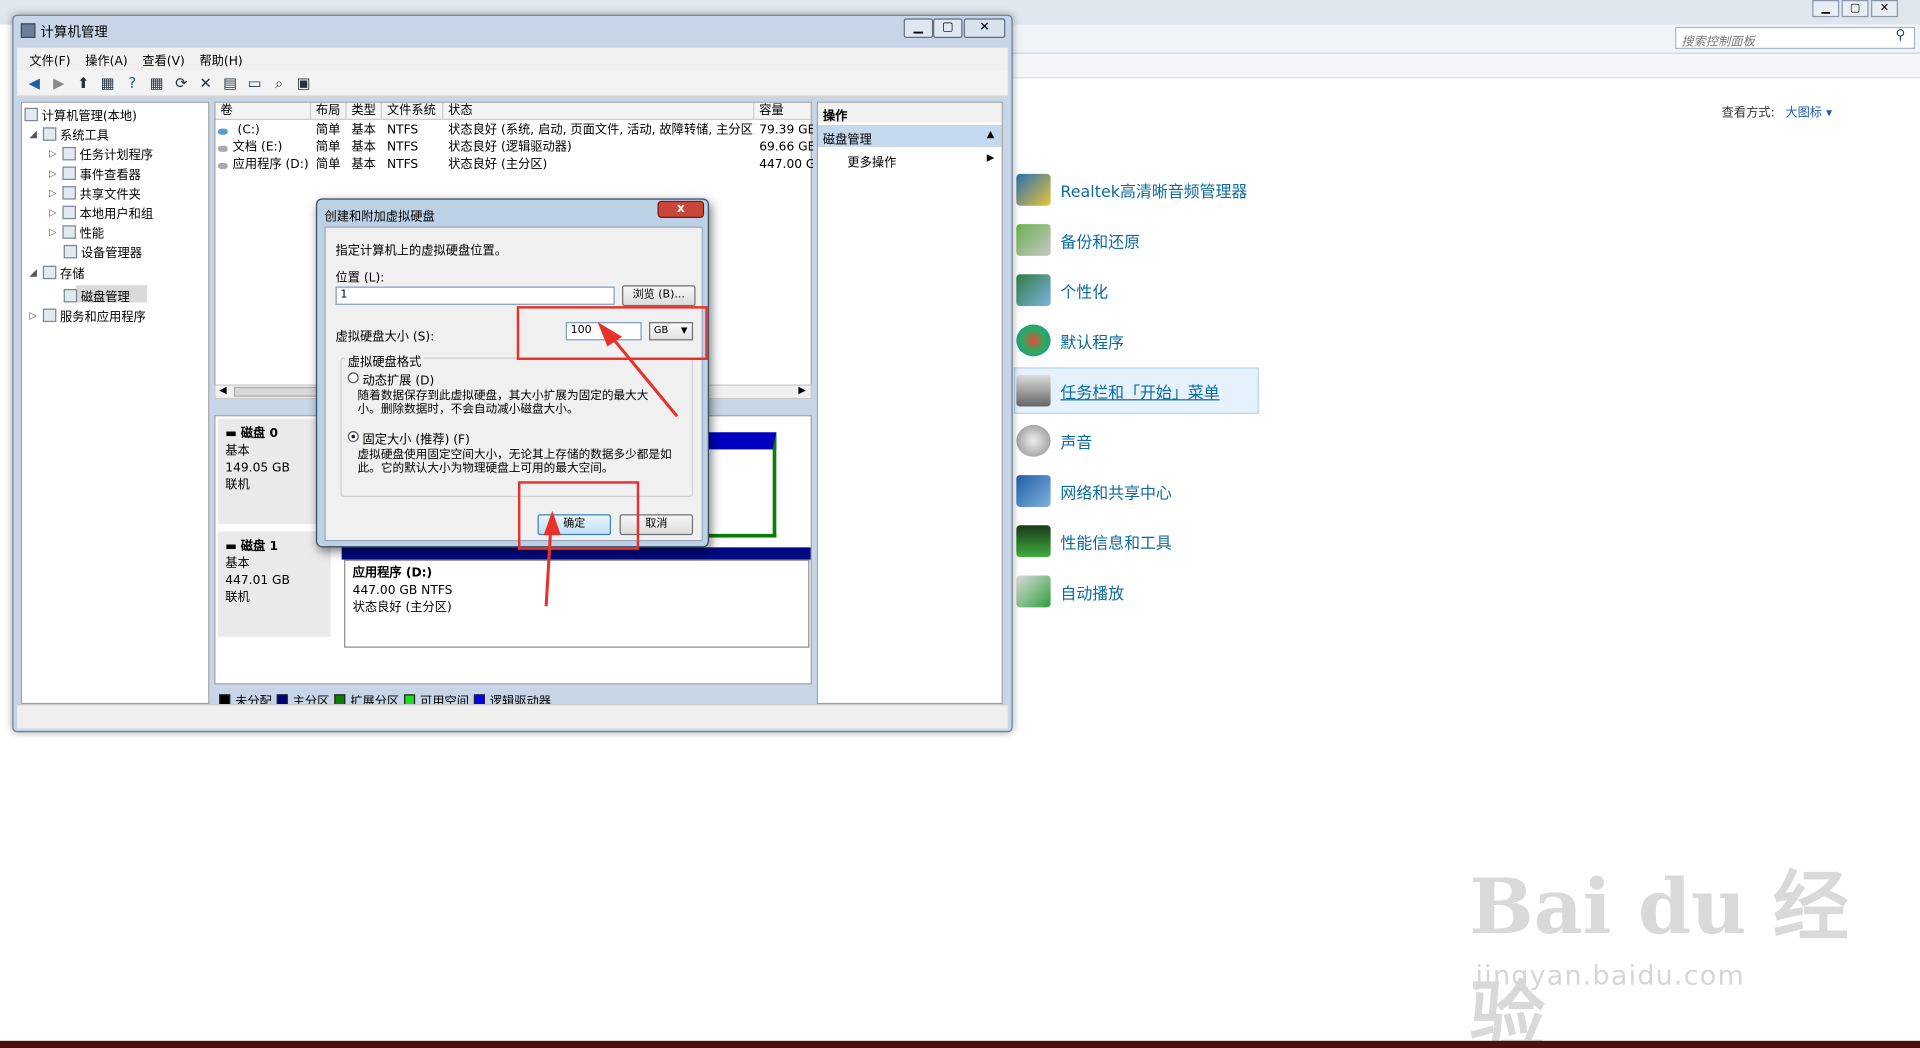 The image size is (1920, 1048). Describe the element at coordinates (783, 111) in the screenshot. I see `col-capacity: 容量` at that location.